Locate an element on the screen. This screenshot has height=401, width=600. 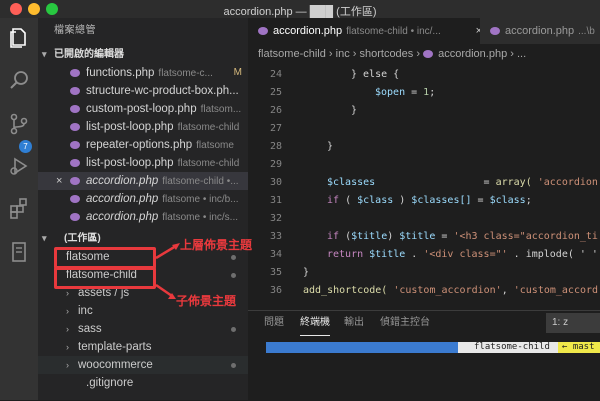
search-icon is located at coordinates (19, 80).